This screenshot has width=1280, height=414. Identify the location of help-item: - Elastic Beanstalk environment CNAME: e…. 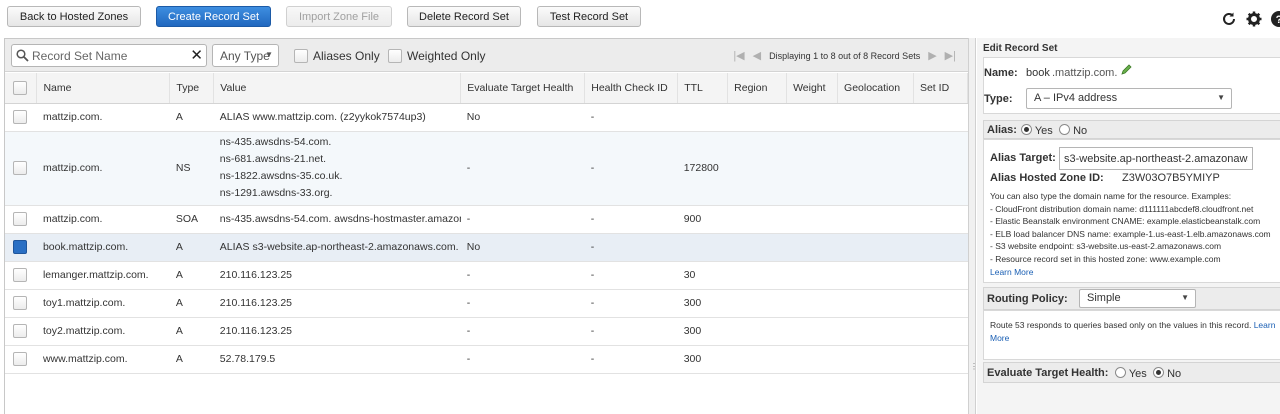
(1125, 221).